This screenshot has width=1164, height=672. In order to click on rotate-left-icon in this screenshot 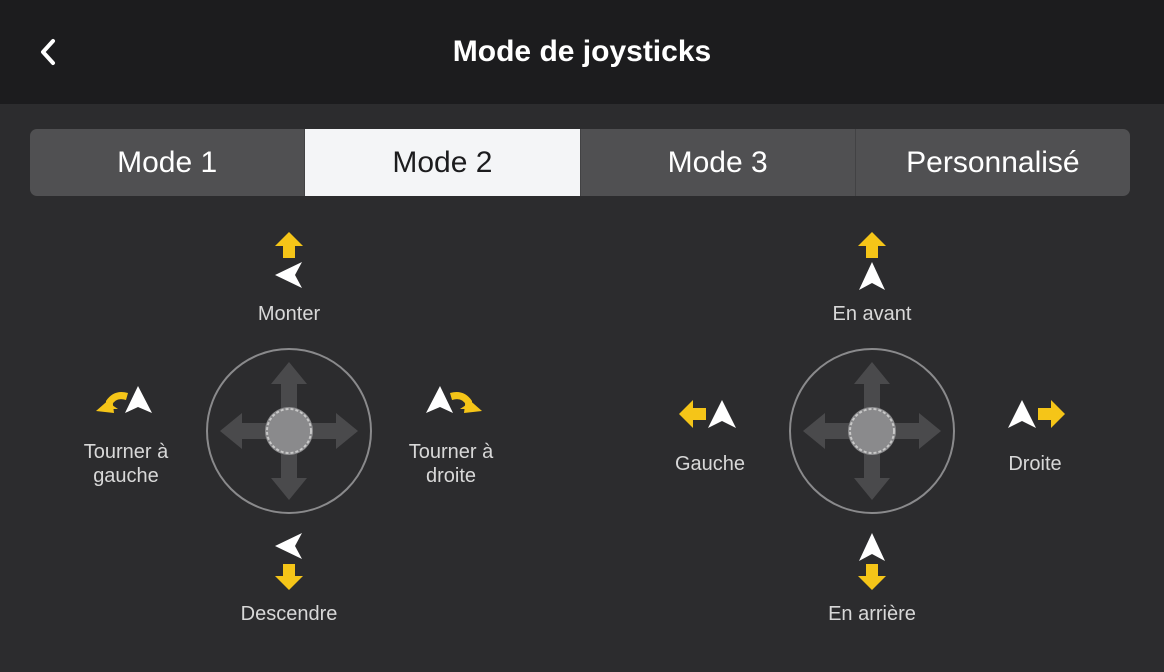, I will do `click(124, 399)`.